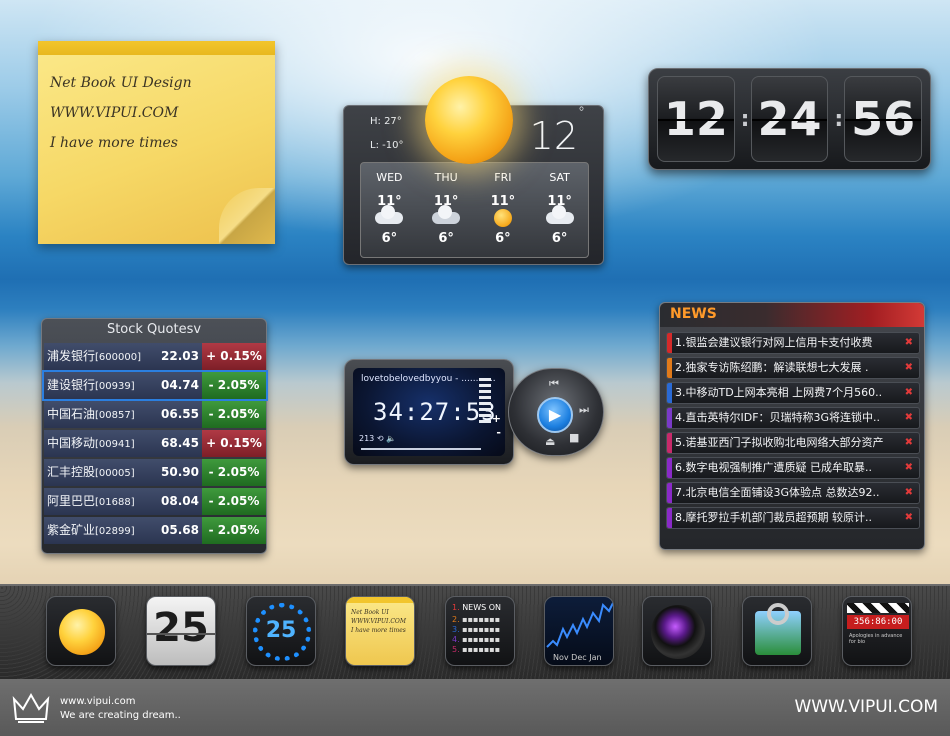 This screenshot has height=736, width=950. Describe the element at coordinates (793, 493) in the screenshot. I see `news-item: 7.北京电信全面铺设3G体验点 总数达92.. ✖` at that location.